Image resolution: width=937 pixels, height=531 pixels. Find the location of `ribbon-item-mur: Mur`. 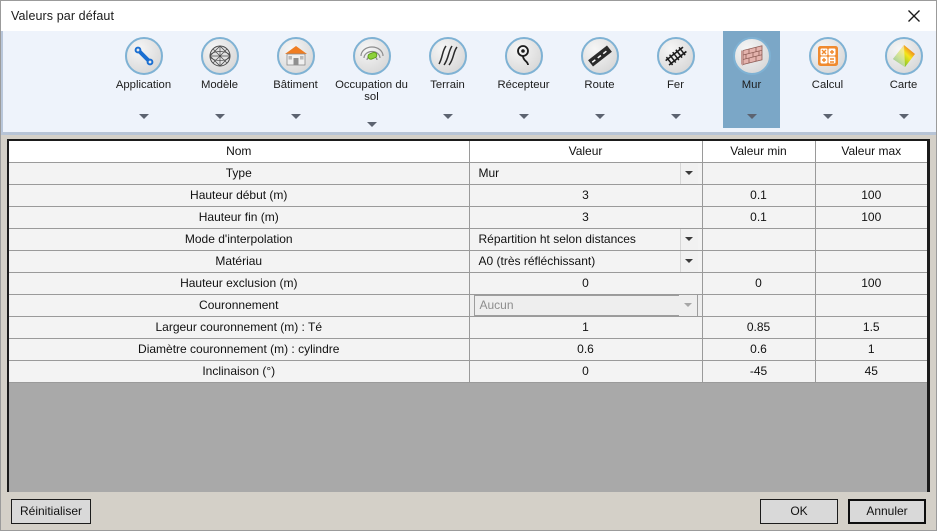

ribbon-item-mur: Mur is located at coordinates (751, 79).